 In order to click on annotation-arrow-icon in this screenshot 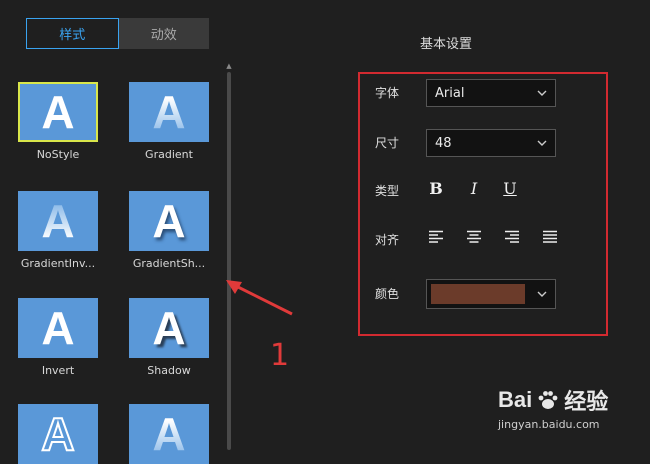, I will do `click(259, 298)`.